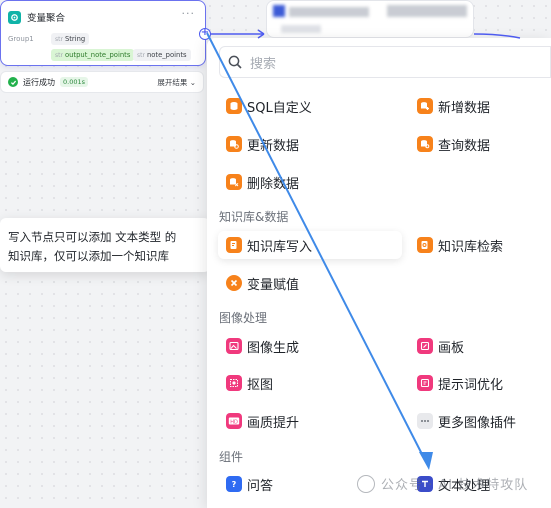  Describe the element at coordinates (280, 247) in the screenshot. I see `item-label: 知识库写入` at that location.